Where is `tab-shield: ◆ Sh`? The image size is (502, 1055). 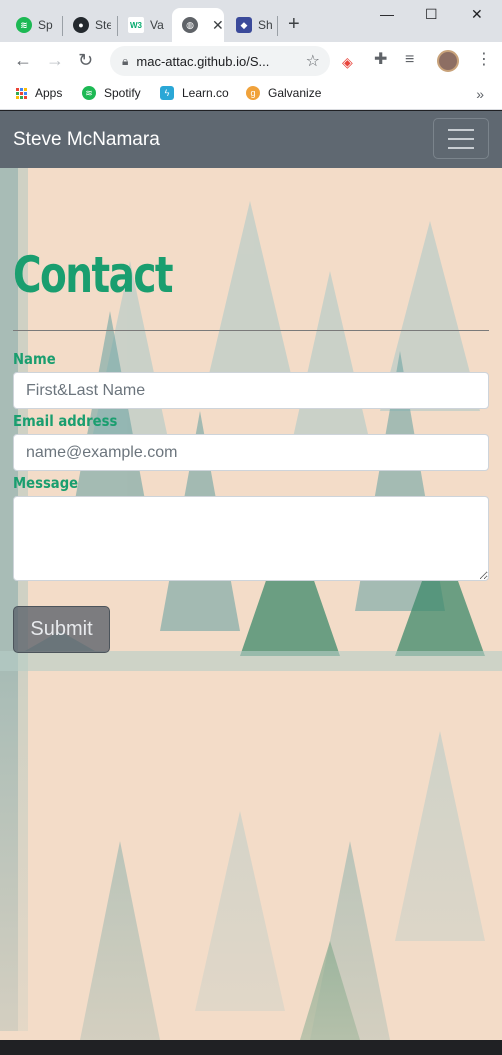 tab-shield: ◆ Sh is located at coordinates (250, 25).